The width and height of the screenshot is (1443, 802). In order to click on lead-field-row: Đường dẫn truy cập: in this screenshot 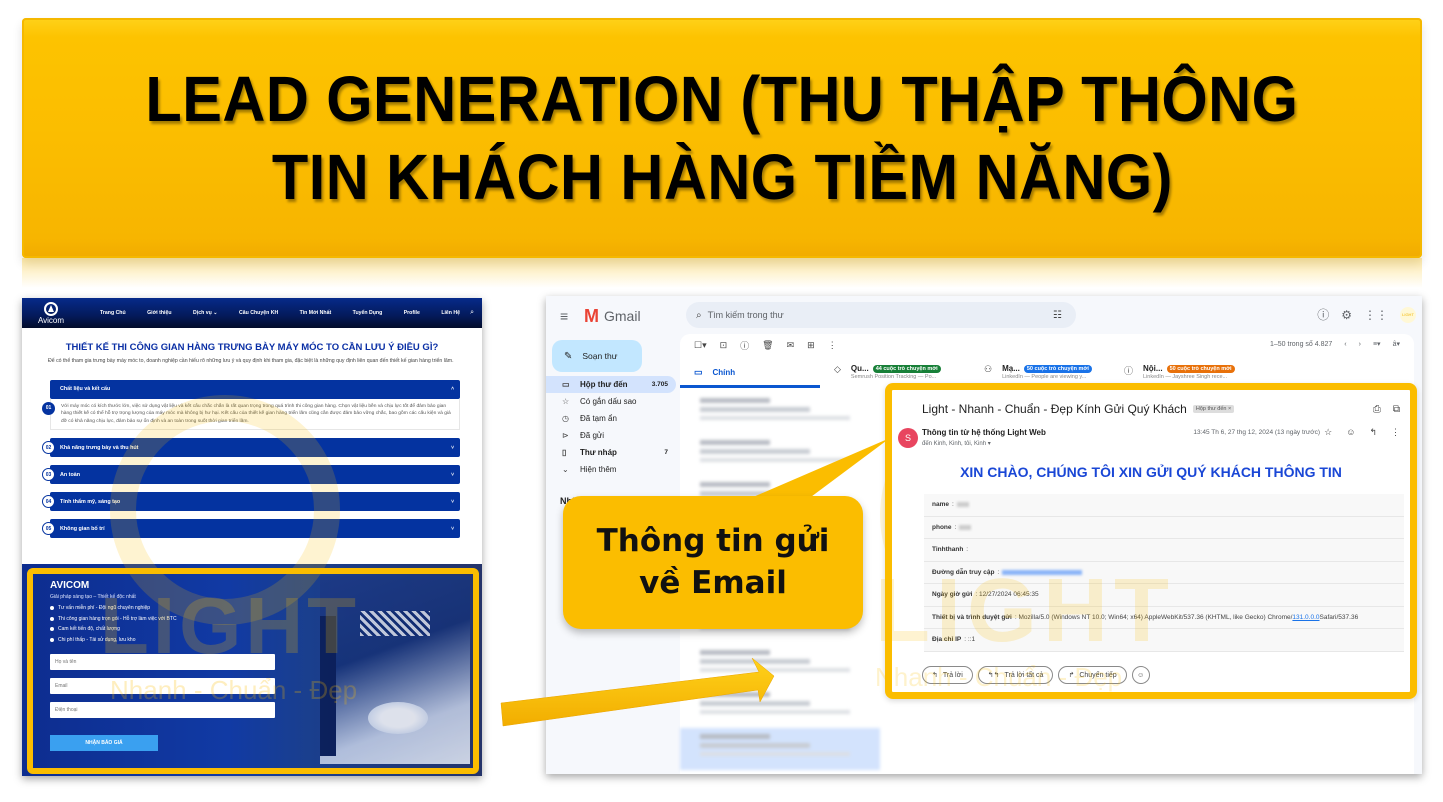, I will do `click(1164, 572)`.